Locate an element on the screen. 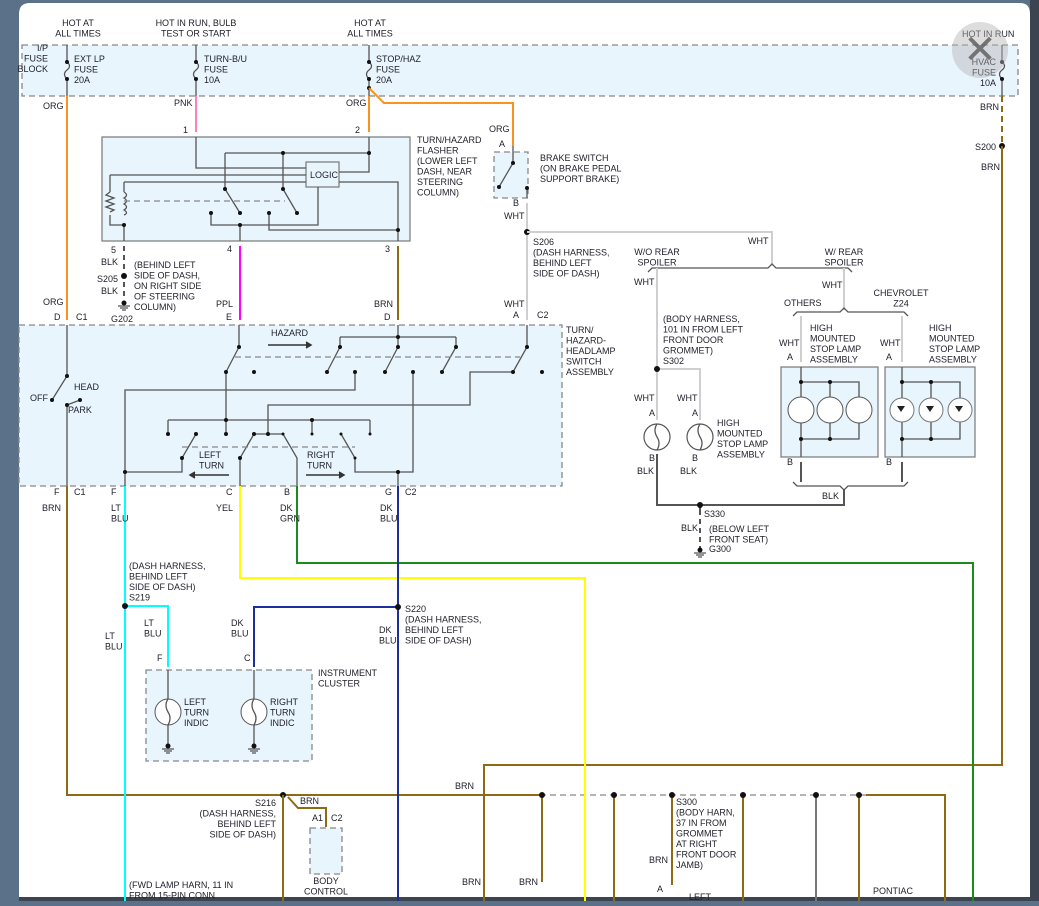 This screenshot has width=1039, height=906. svg-text: G202 is located at coordinates (122, 319).